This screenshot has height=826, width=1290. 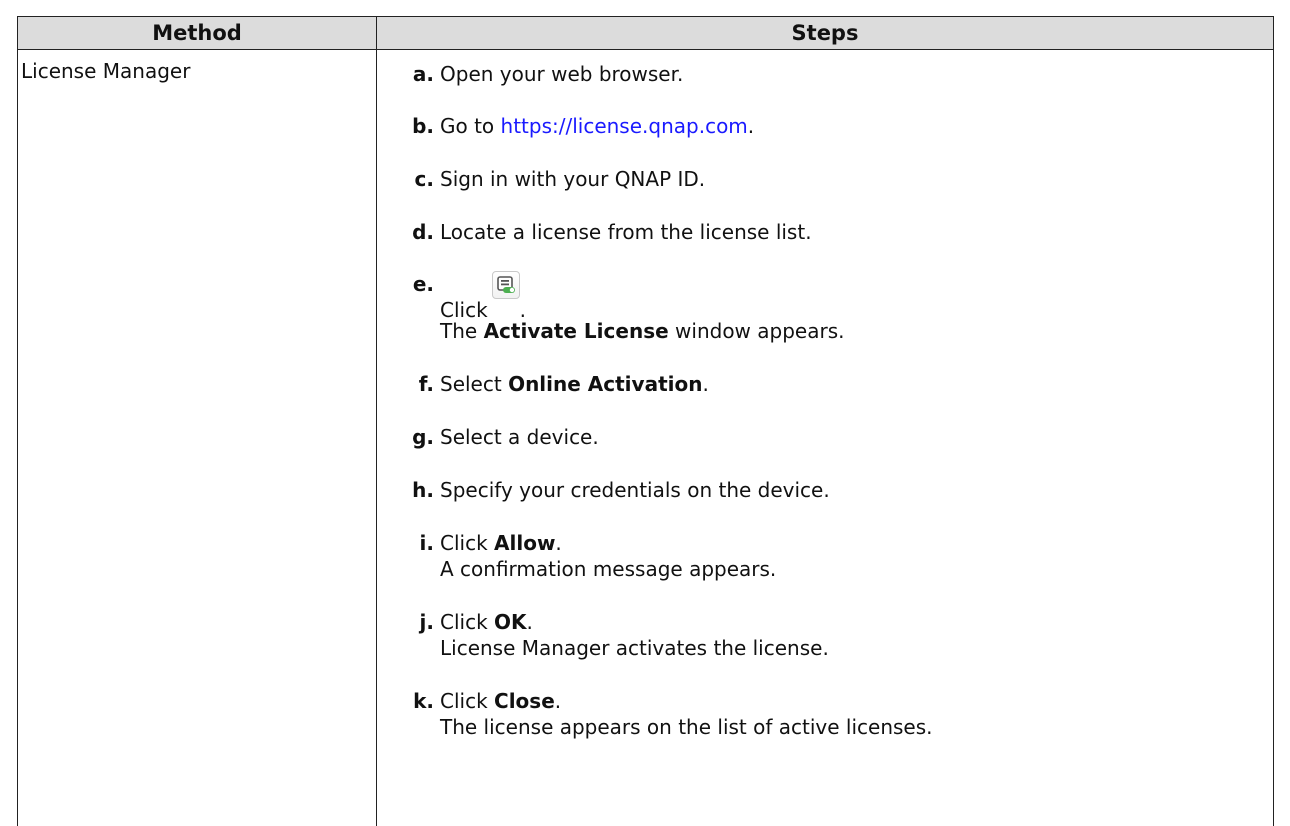 I want to click on table-header-row: Method Steps, so click(x=646, y=33).